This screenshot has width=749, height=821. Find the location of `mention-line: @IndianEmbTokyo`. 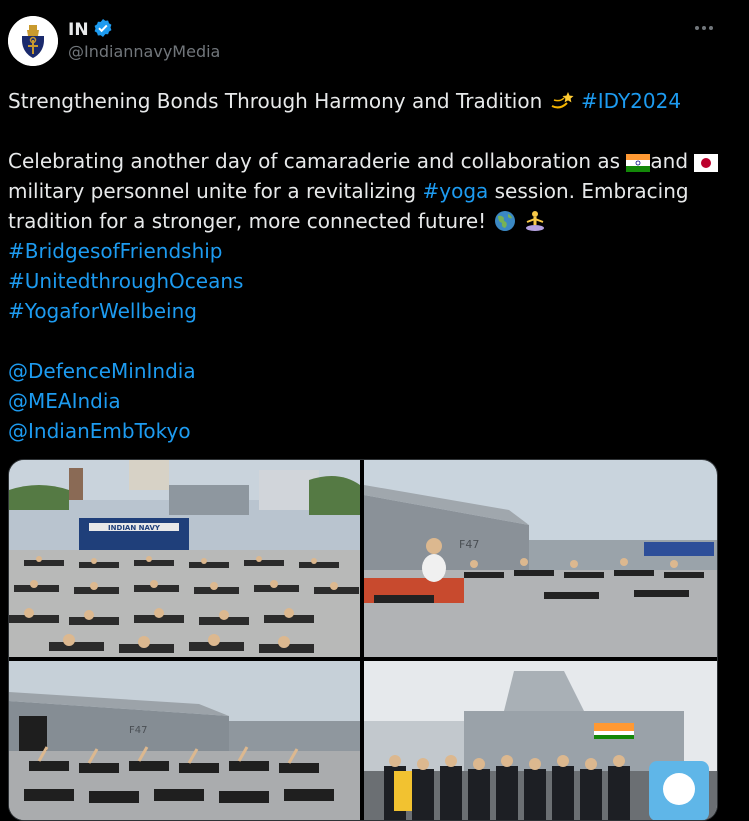

mention-line: @IndianEmbTokyo is located at coordinates (365, 431).